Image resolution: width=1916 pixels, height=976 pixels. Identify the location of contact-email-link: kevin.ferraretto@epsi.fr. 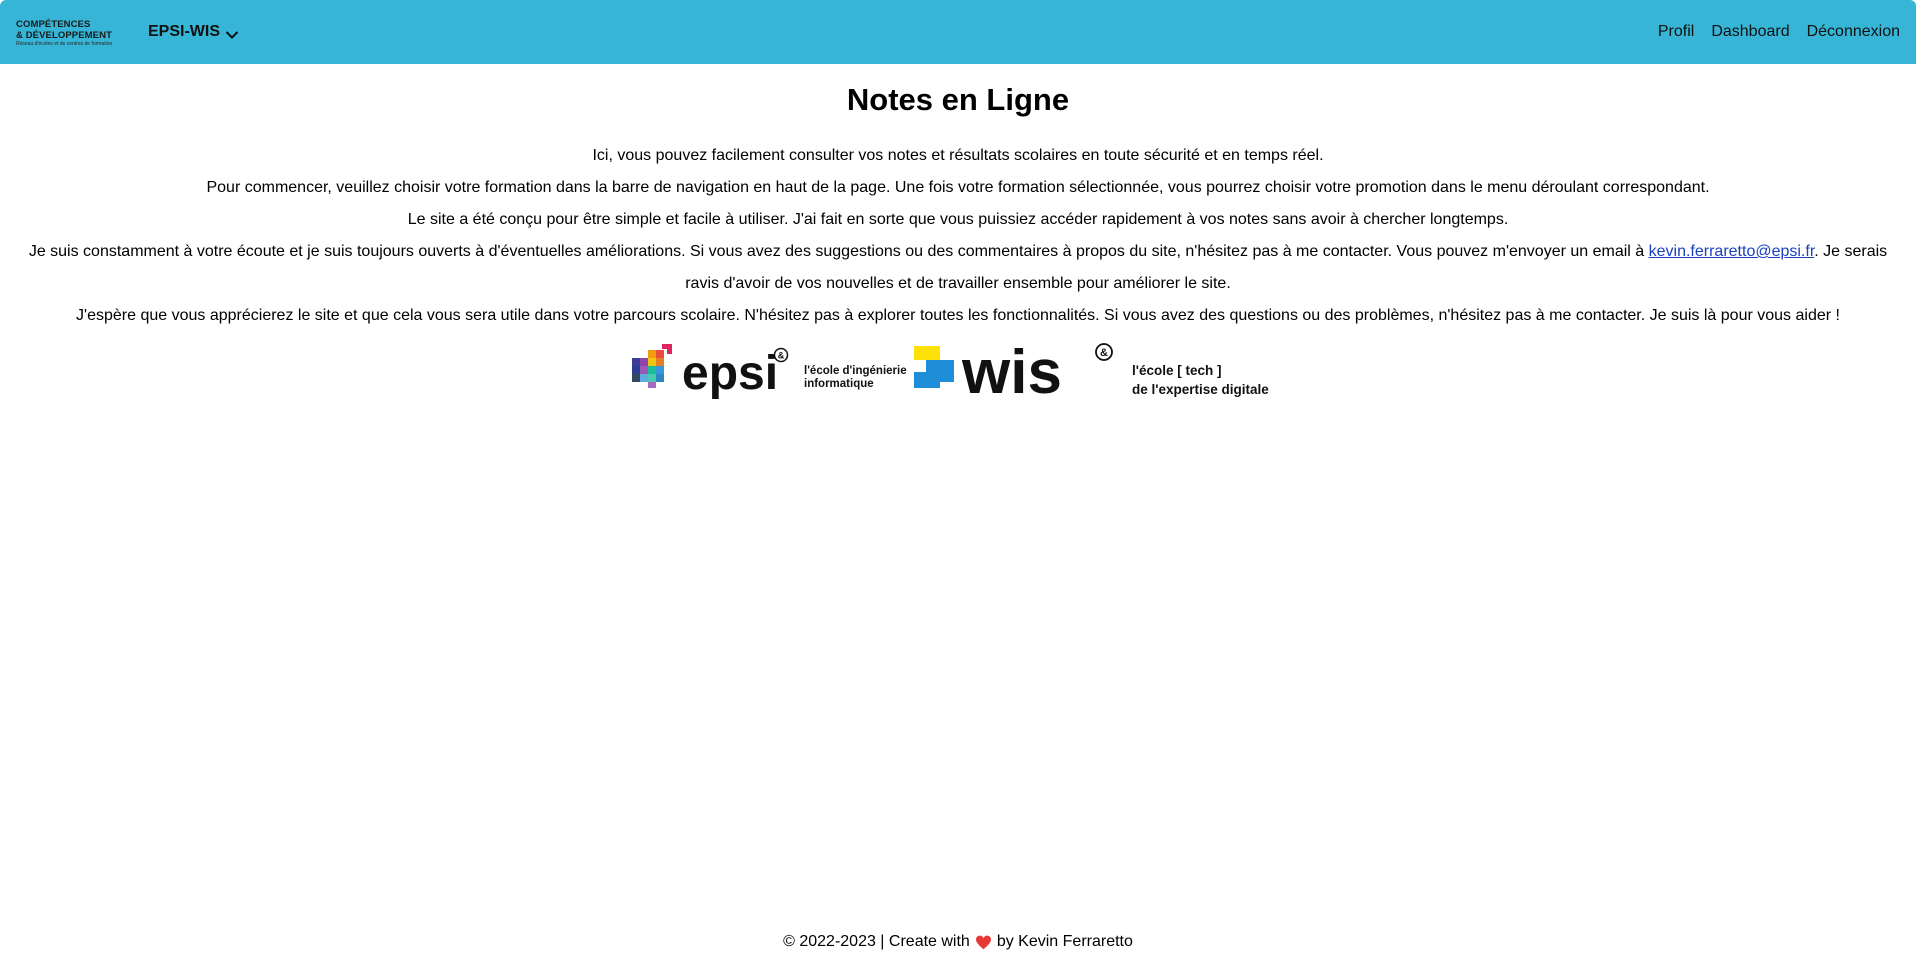
(1732, 251).